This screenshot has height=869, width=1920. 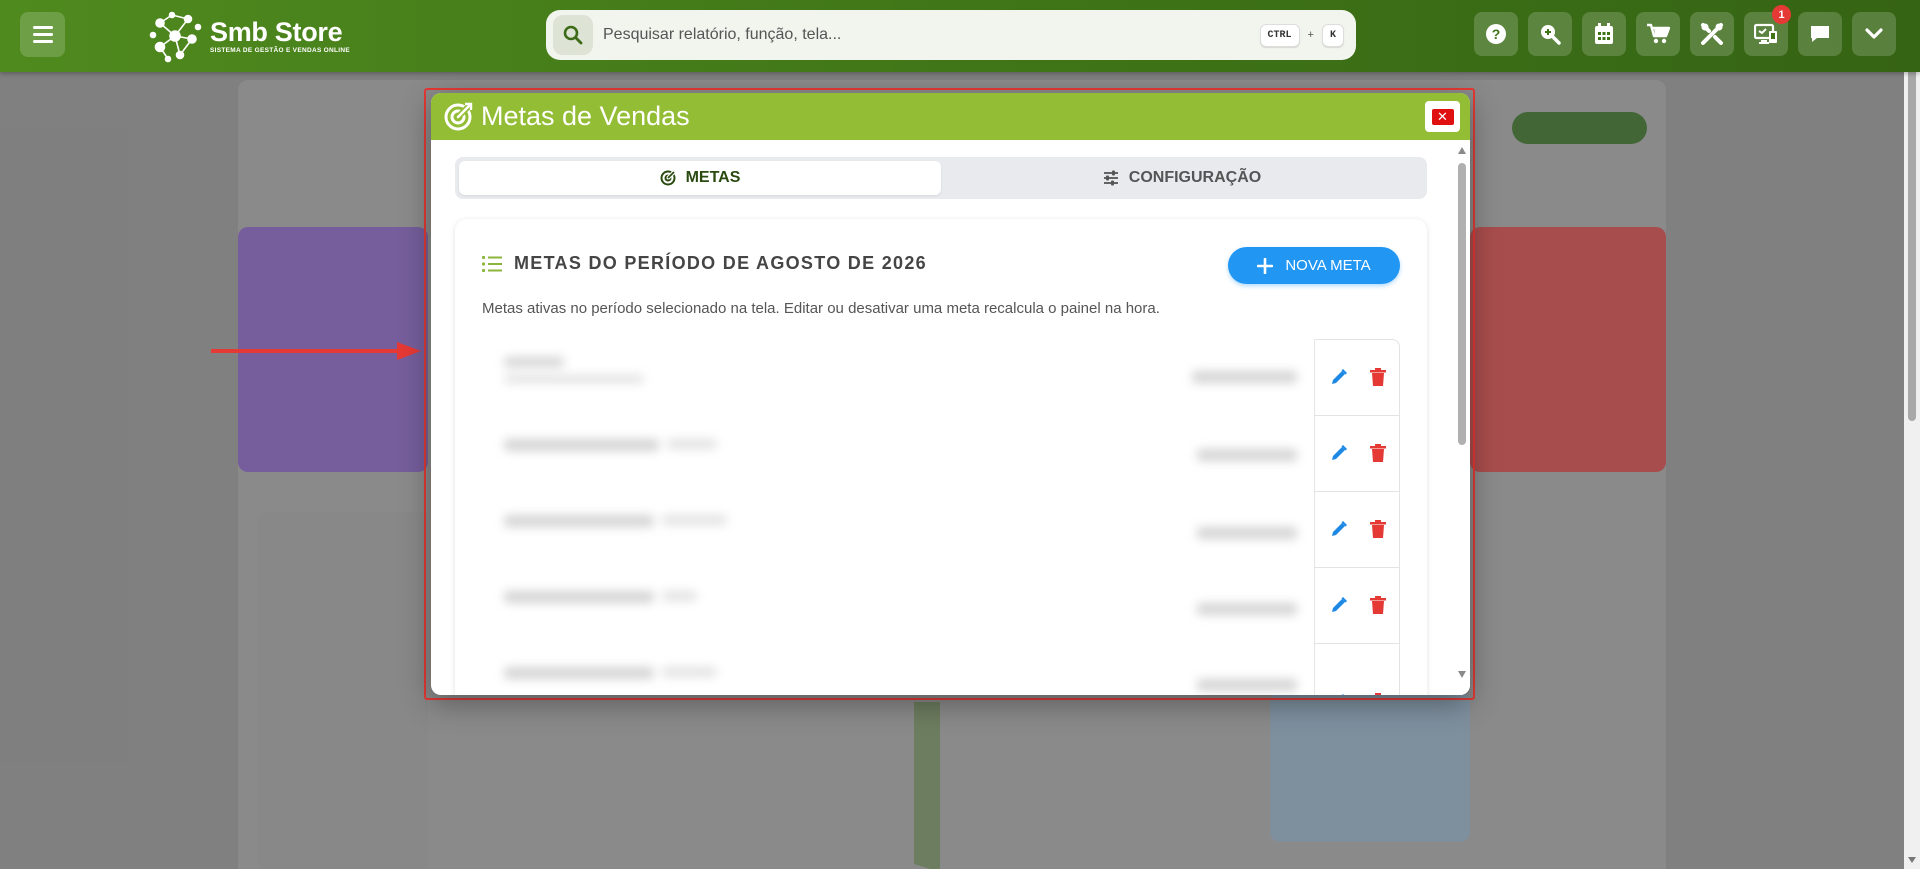 I want to click on tab-metas-label: METAS, so click(x=713, y=177).